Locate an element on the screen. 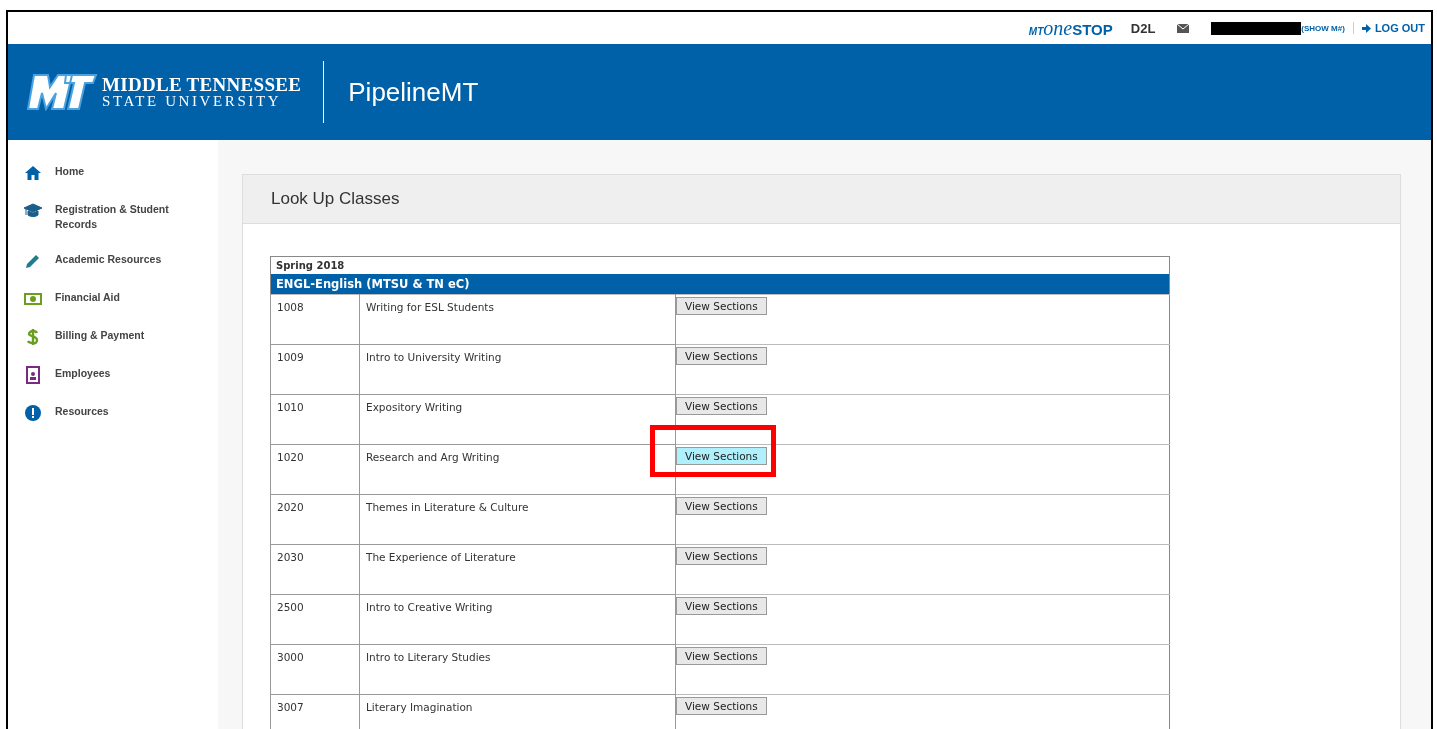 The height and width of the screenshot is (729, 1437). onestop-logo: MToneSTOP is located at coordinates (1070, 28).